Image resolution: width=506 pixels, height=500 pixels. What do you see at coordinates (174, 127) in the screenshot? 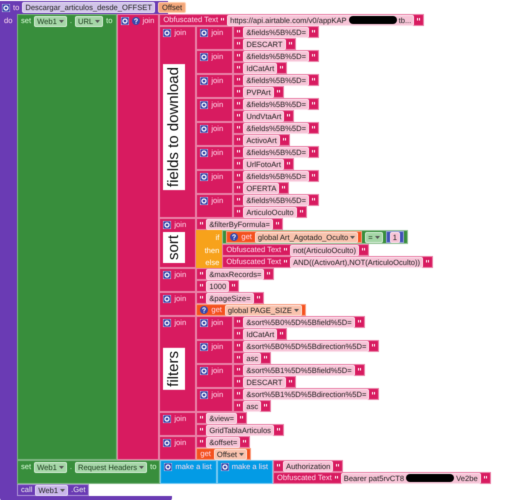
I see `section-label: fields to download` at bounding box center [174, 127].